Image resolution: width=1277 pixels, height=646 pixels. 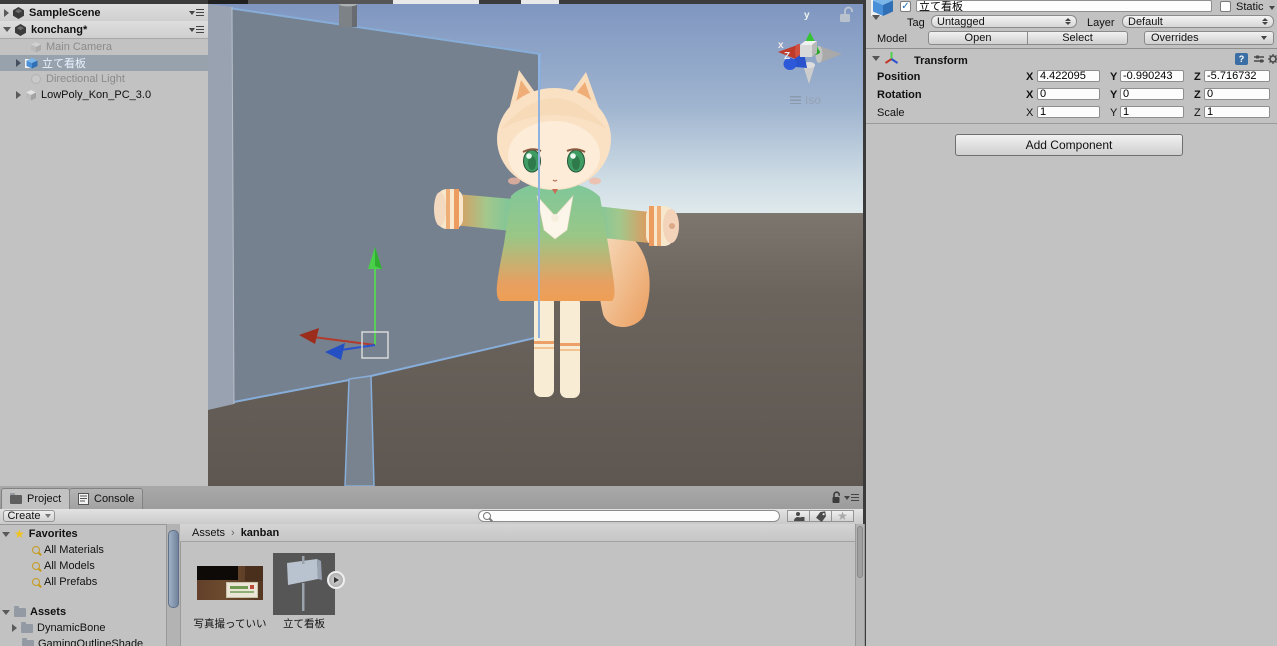 I want to click on favorite-all-prefabs: All Prefabs, so click(x=64, y=582).